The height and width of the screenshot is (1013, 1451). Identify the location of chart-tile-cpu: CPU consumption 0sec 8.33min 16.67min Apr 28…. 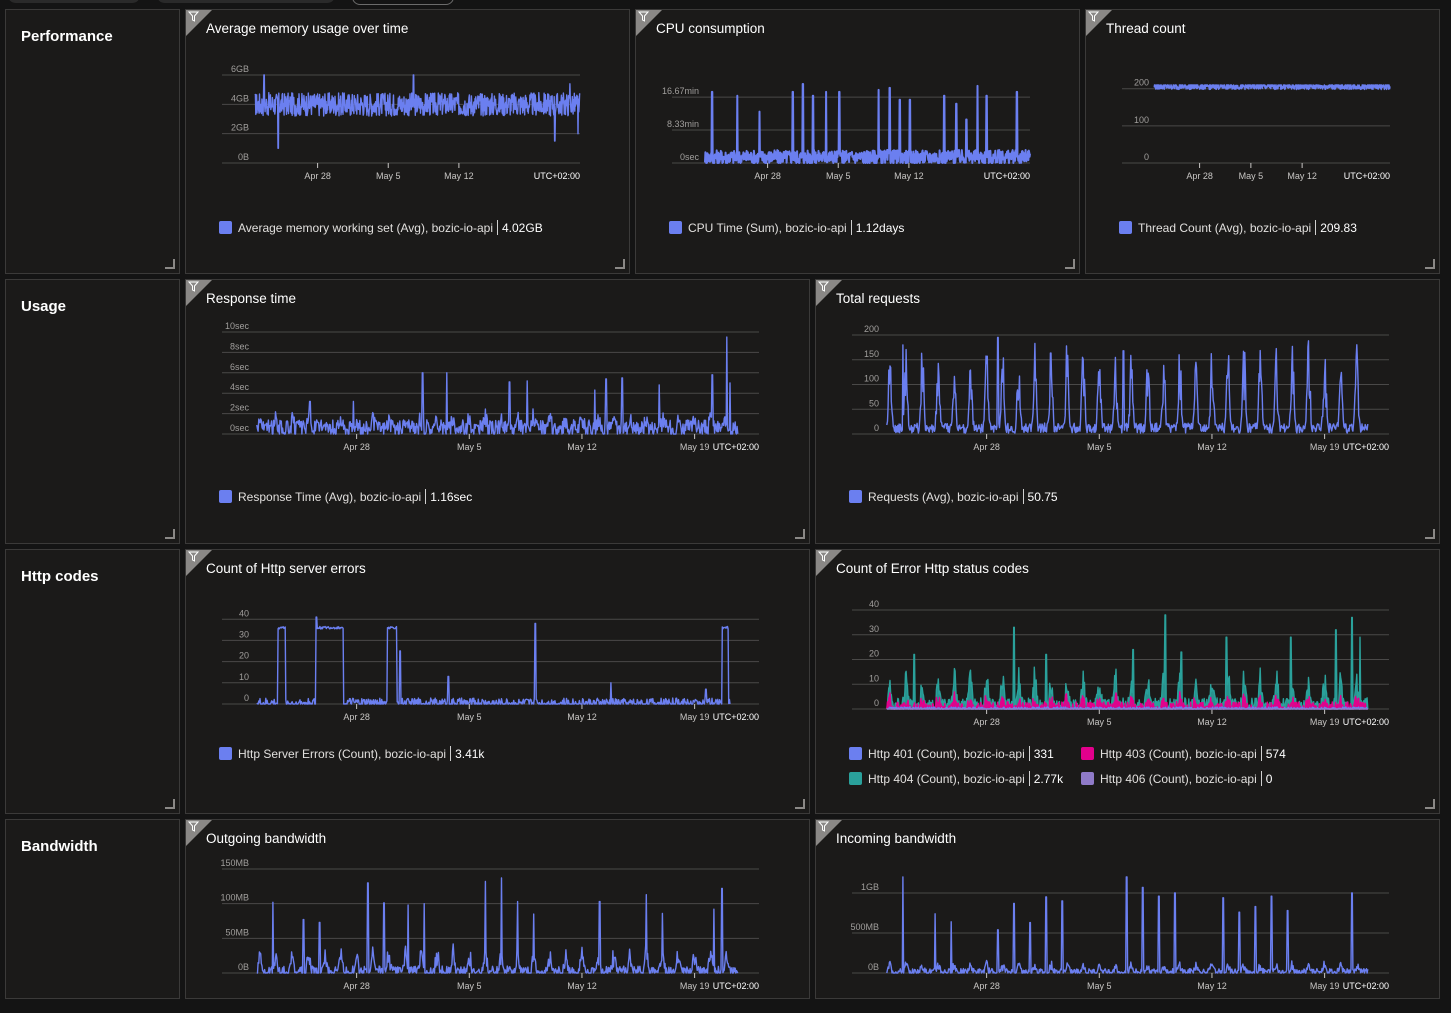
(857, 141).